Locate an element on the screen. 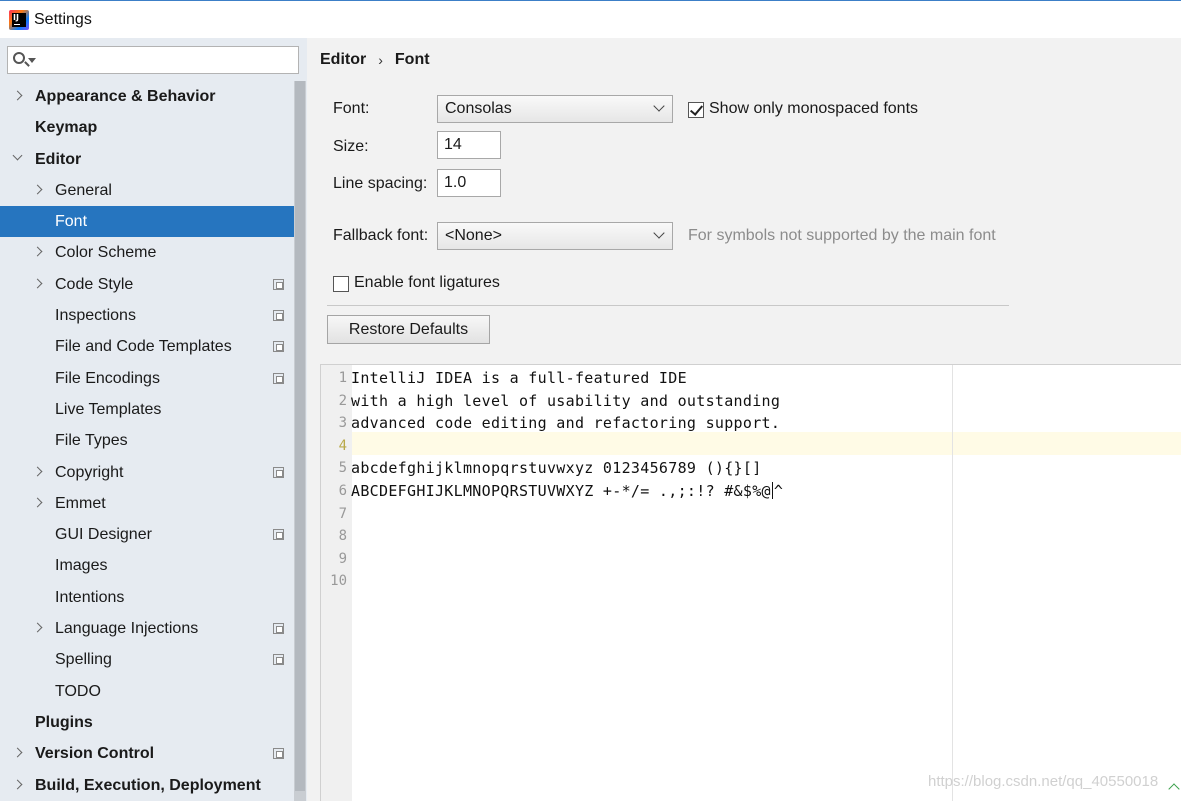 The width and height of the screenshot is (1181, 801). sidebar-item-label: TODO is located at coordinates (78, 691).